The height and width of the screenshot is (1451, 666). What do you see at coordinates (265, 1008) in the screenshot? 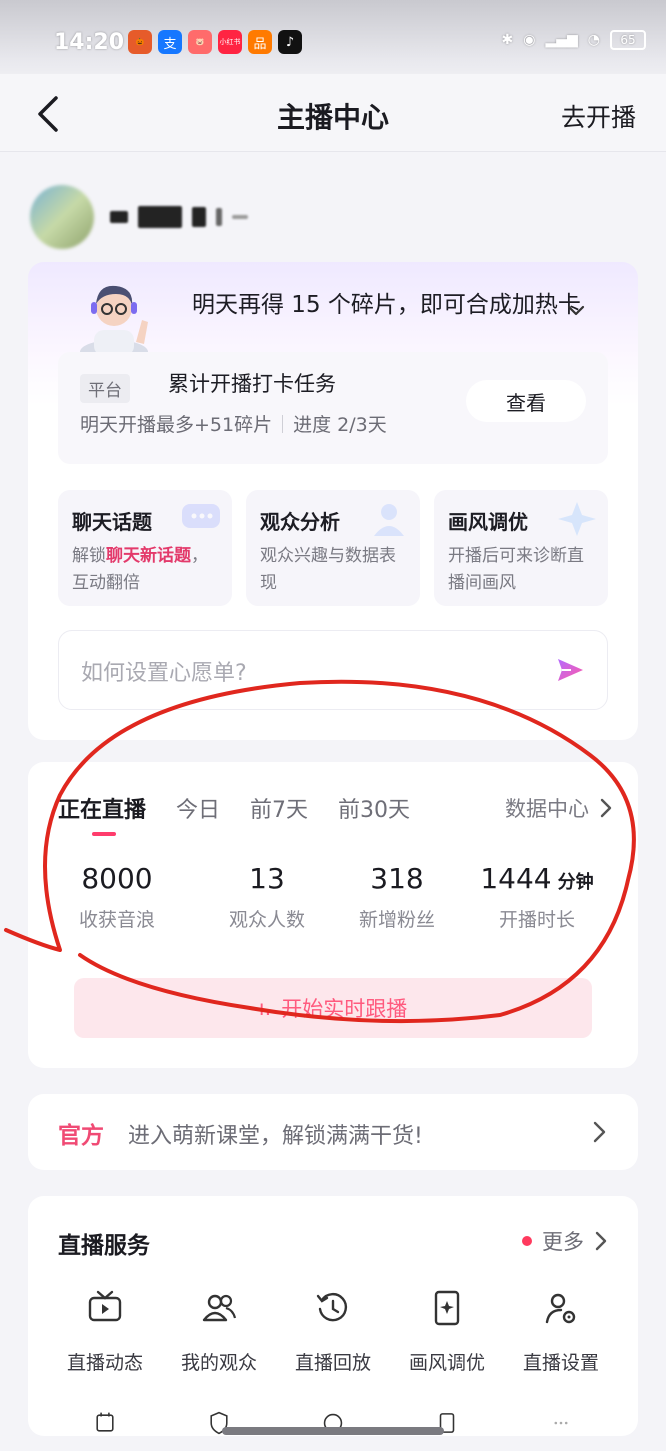
I see `pulse-icon: ı.` at bounding box center [265, 1008].